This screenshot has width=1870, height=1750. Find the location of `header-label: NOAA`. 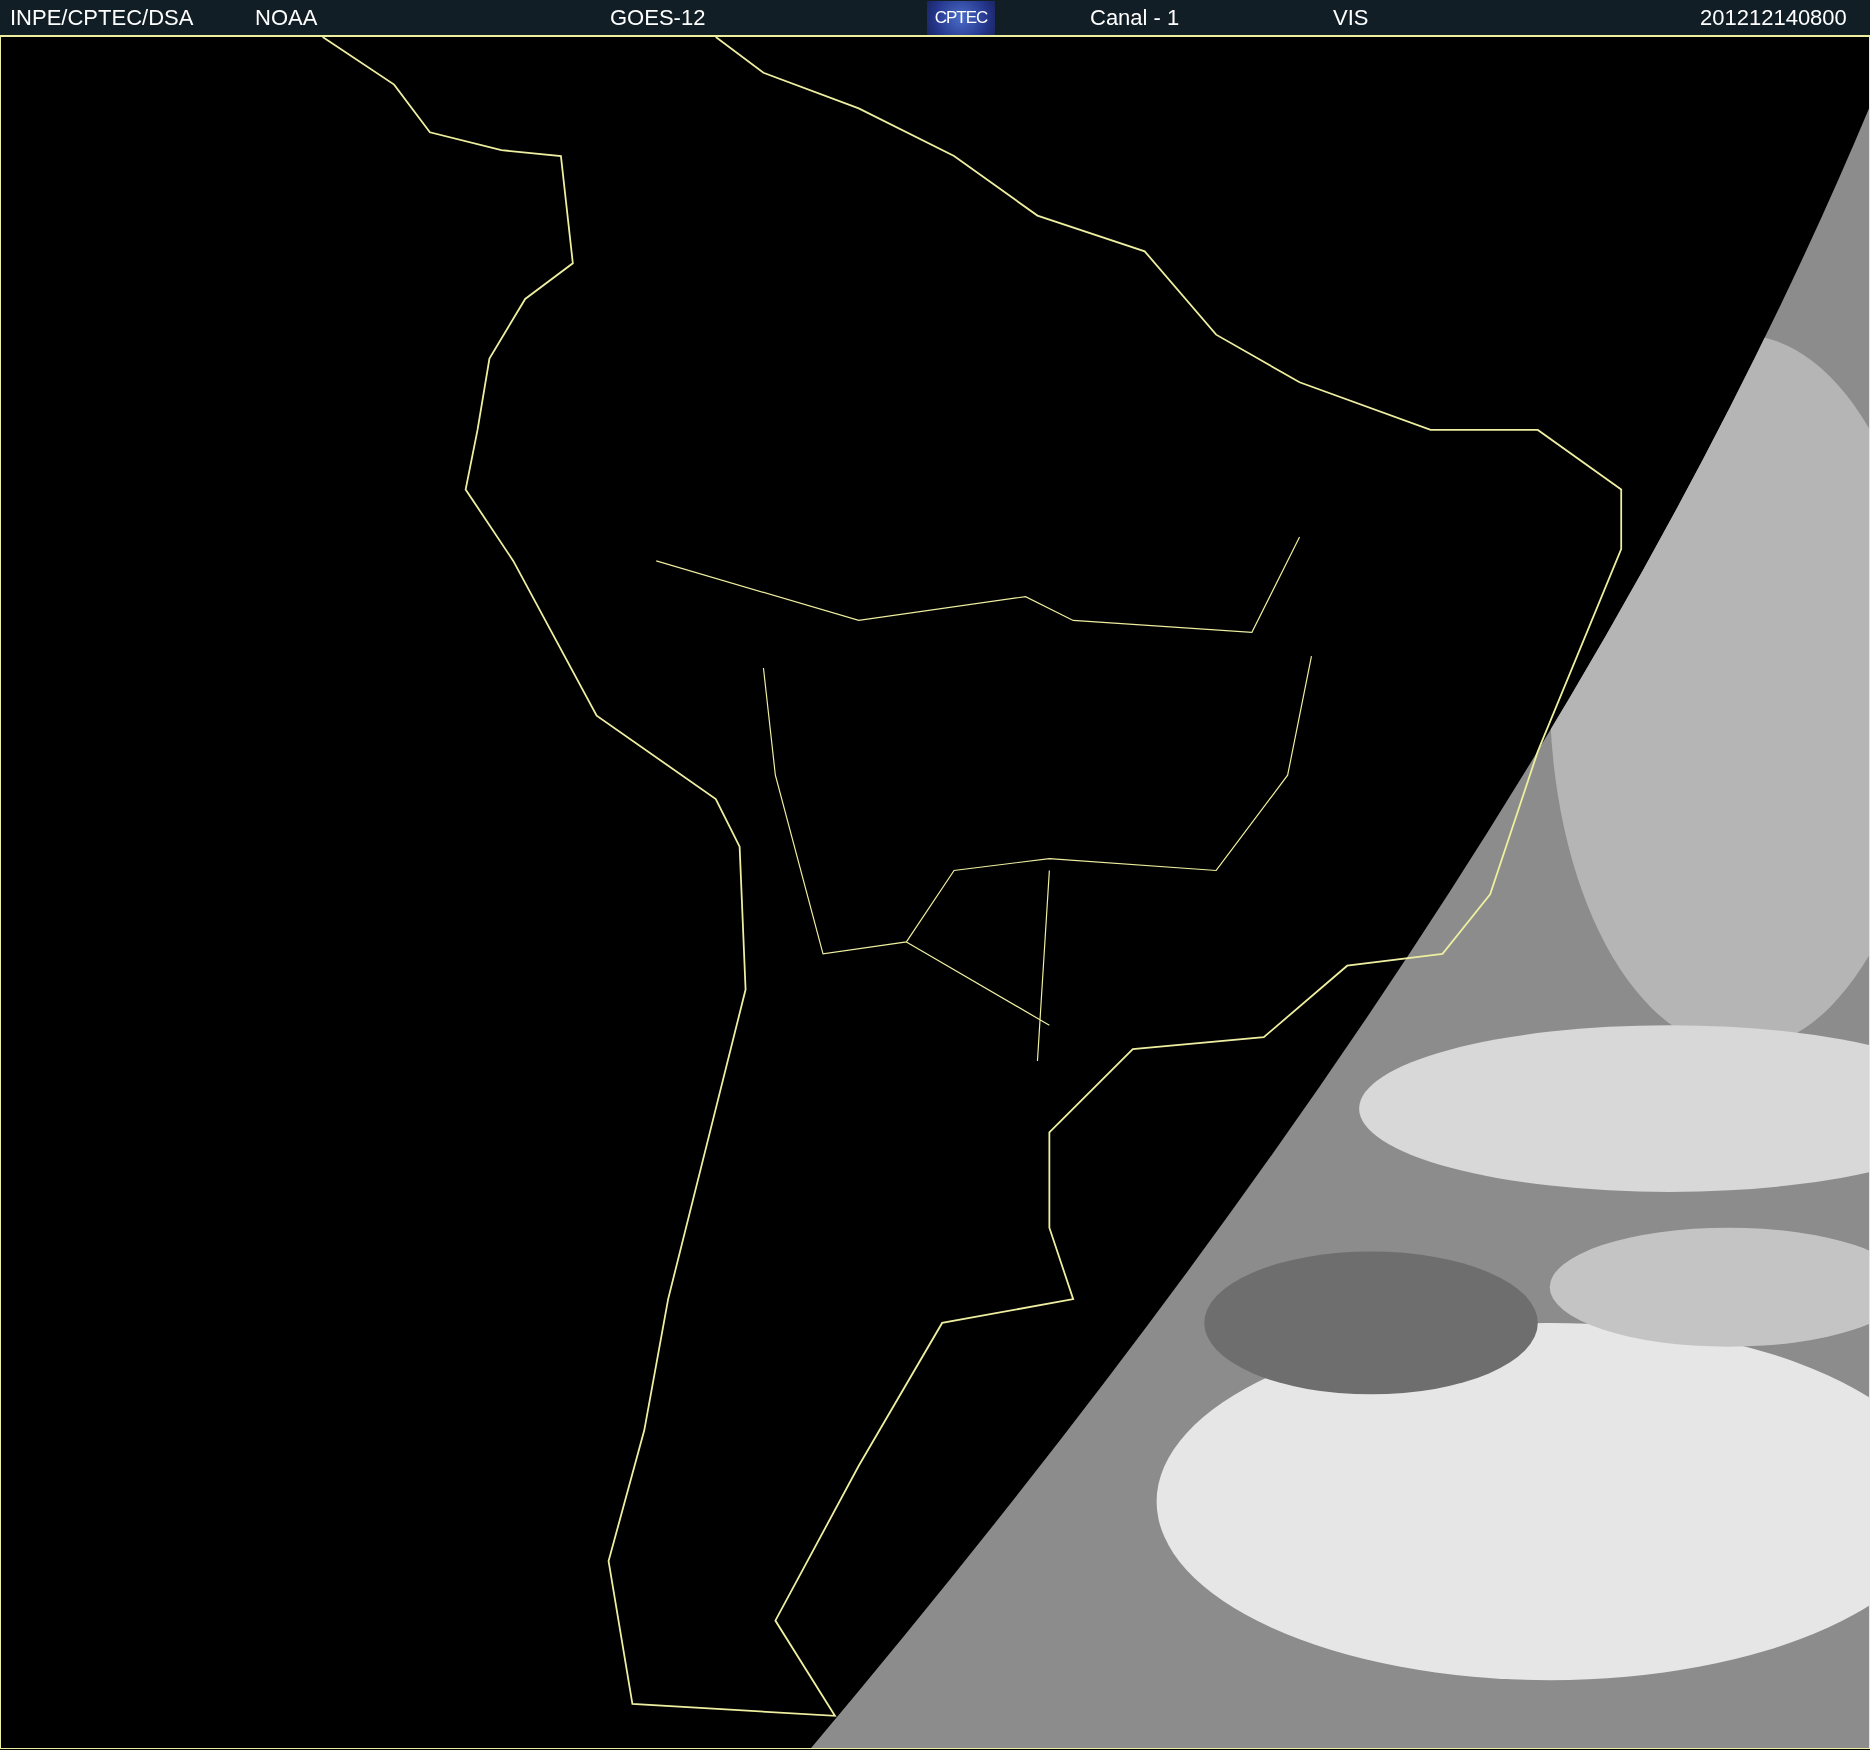

header-label: NOAA is located at coordinates (286, 17).